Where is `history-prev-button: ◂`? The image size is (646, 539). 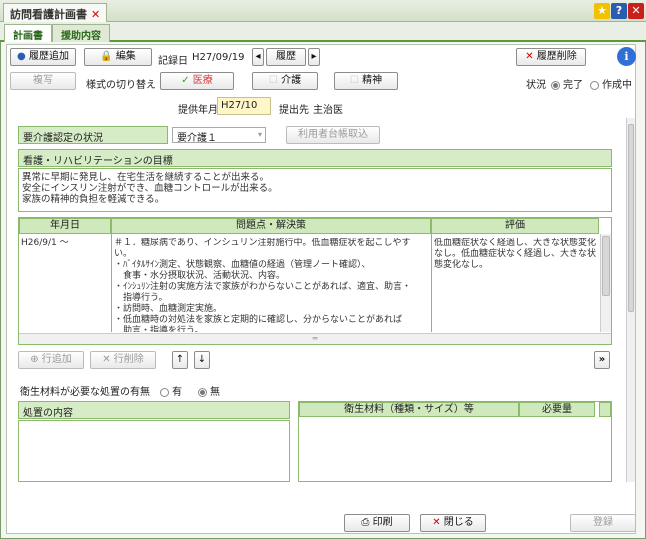 history-prev-button: ◂ is located at coordinates (258, 57).